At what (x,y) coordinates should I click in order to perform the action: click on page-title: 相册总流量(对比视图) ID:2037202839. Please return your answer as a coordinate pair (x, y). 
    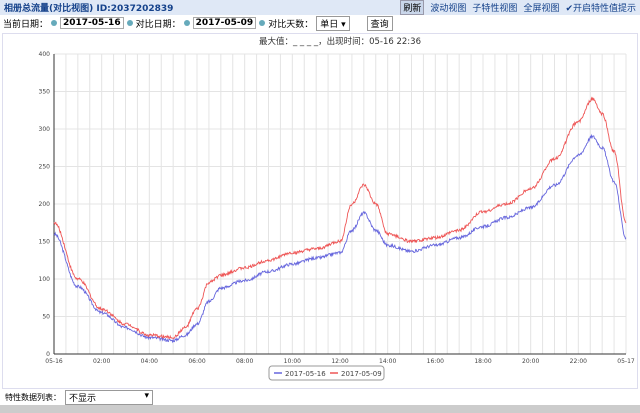
    Looking at the image, I should click on (89, 9).